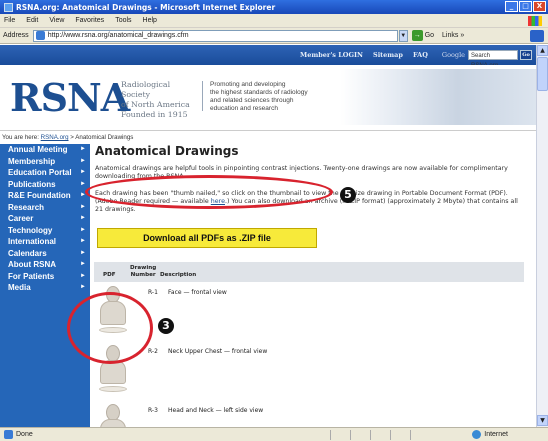 The image size is (548, 441). What do you see at coordinates (39, 195) in the screenshot?
I see `sidebar-item-label: R&E Foundation` at bounding box center [39, 195].